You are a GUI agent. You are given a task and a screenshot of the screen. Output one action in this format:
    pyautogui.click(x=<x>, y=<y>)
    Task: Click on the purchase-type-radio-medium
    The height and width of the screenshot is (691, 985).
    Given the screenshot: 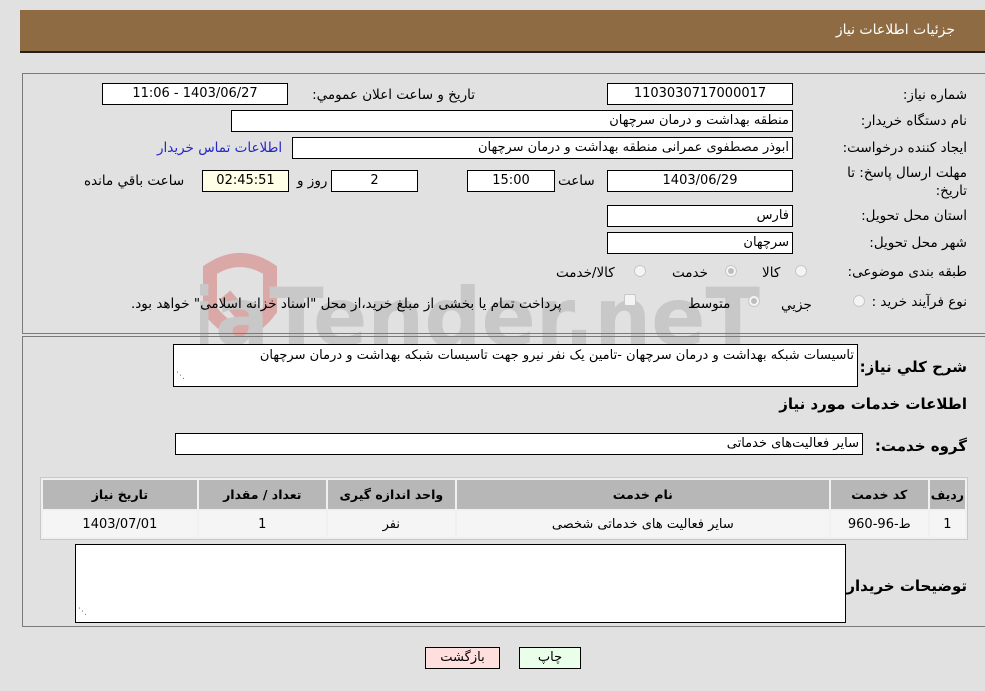 What is the action you would take?
    pyautogui.click(x=754, y=301)
    